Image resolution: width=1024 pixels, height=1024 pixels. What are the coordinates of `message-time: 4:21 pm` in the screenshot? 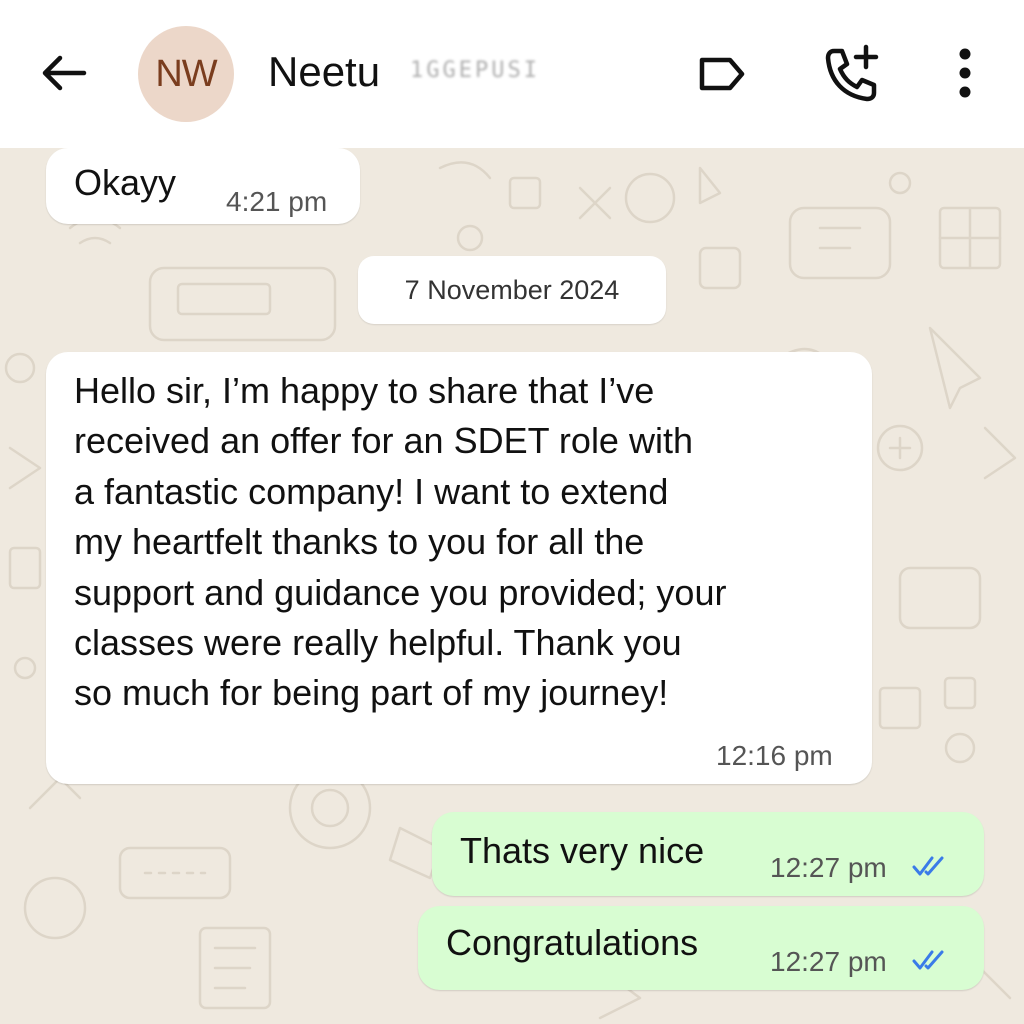 It's located at (277, 201).